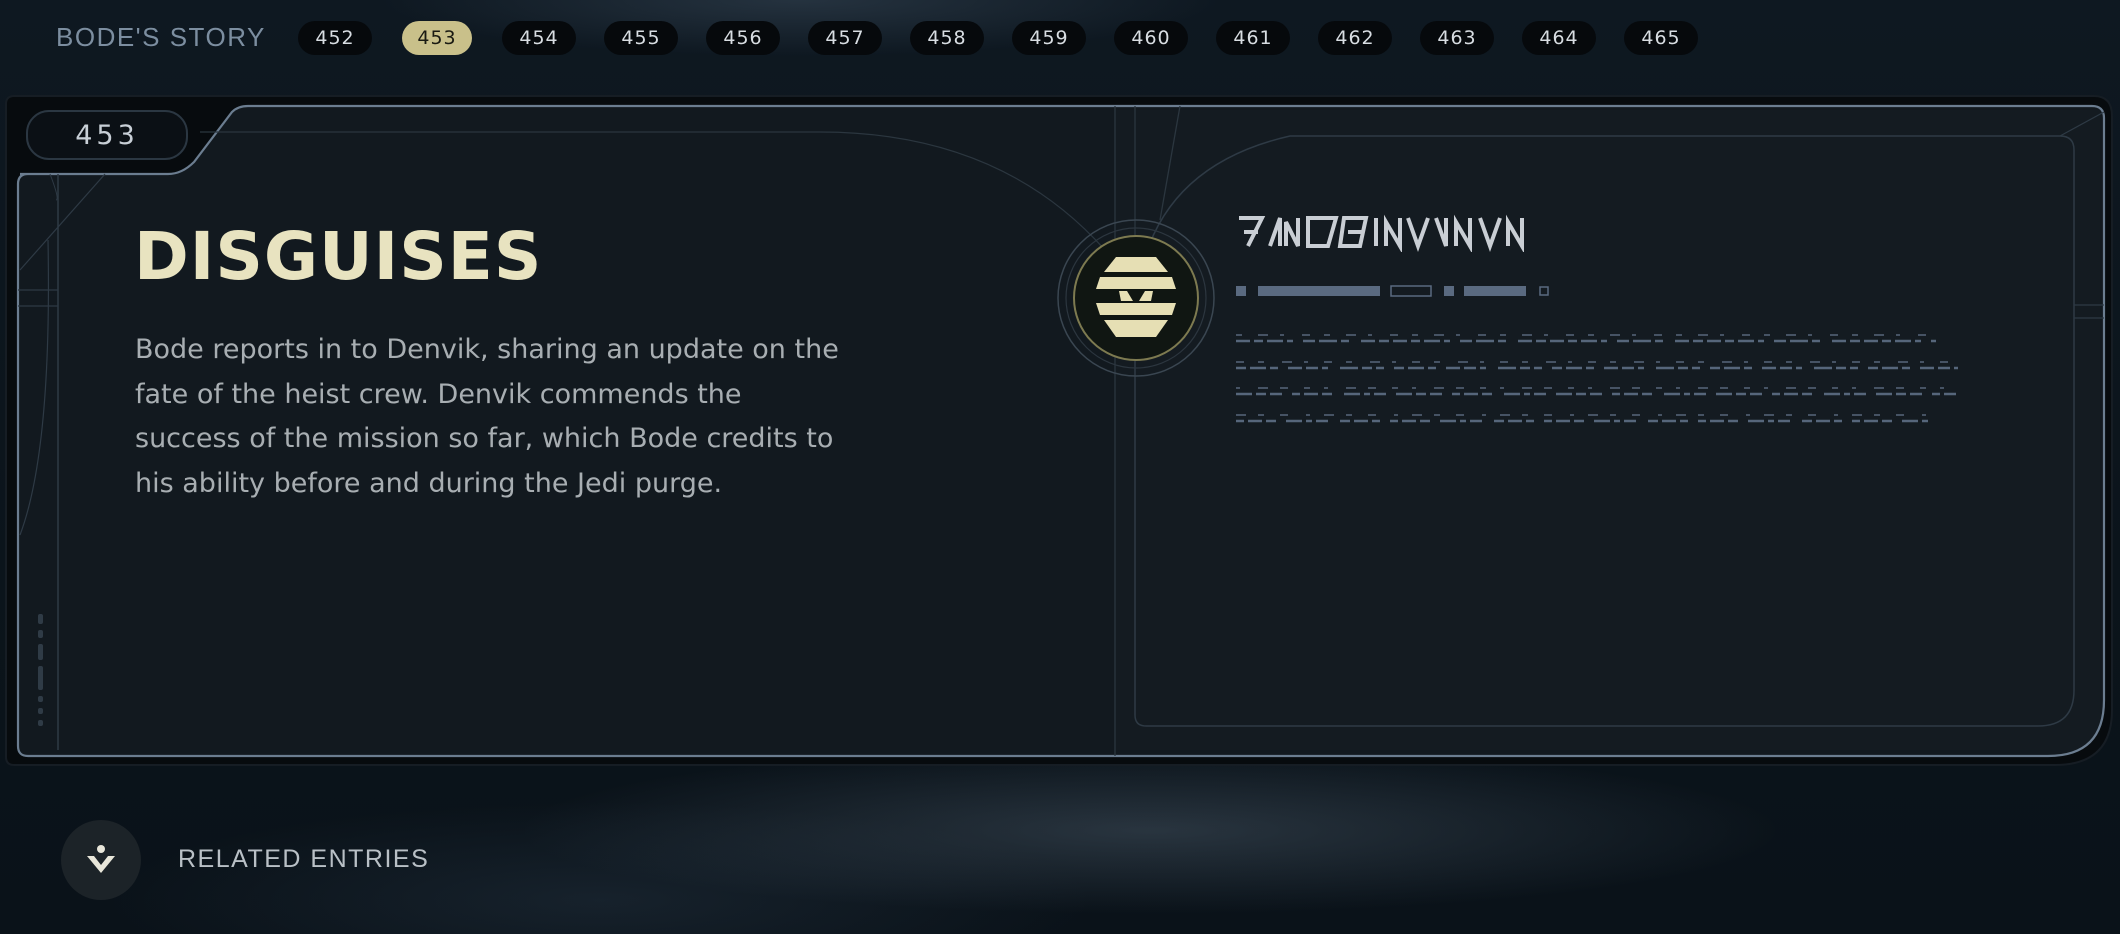 The width and height of the screenshot is (2120, 934). Describe the element at coordinates (1392, 291) in the screenshot. I see `aurebesh-decoration-bars` at that location.